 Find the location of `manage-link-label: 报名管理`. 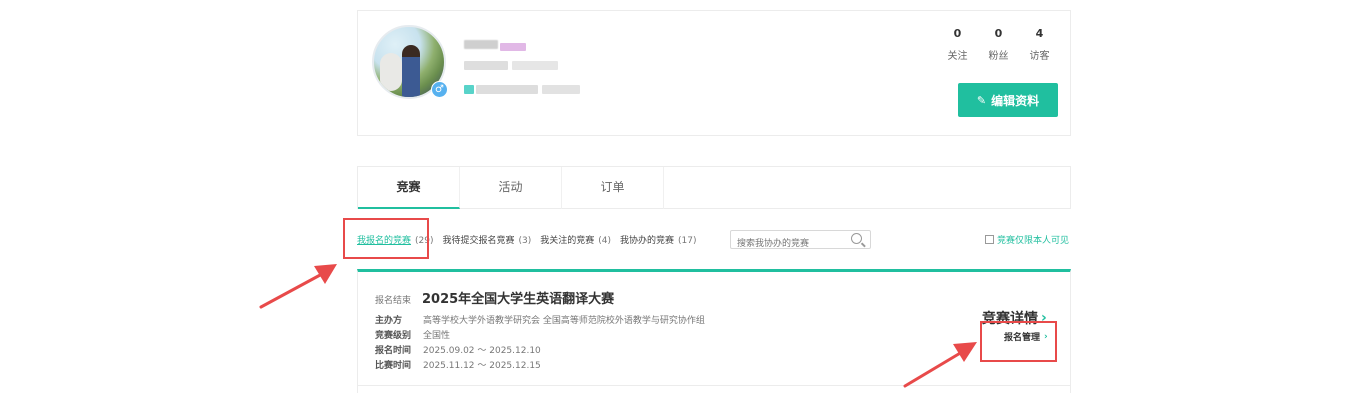

manage-link-label: 报名管理 is located at coordinates (1022, 338).